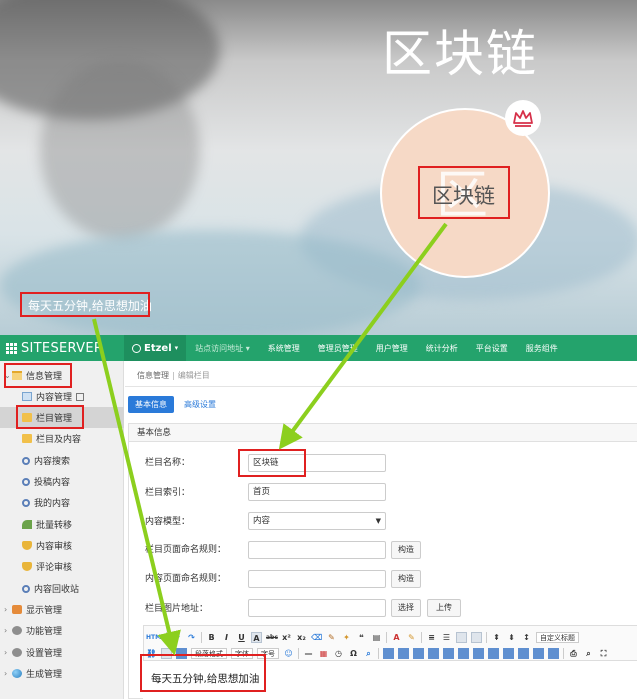  Describe the element at coordinates (346, 637) in the screenshot. I see `auto-format-icon: ✦` at that location.